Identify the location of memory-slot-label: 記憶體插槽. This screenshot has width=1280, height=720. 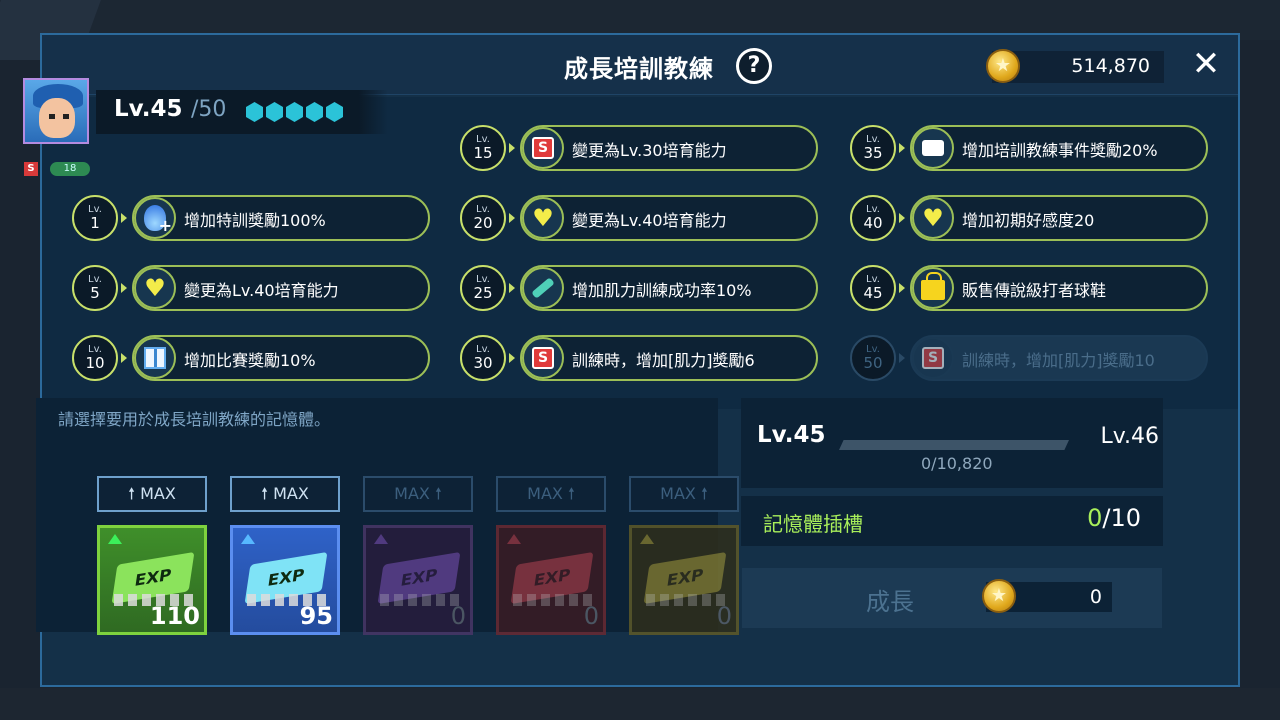
(813, 524).